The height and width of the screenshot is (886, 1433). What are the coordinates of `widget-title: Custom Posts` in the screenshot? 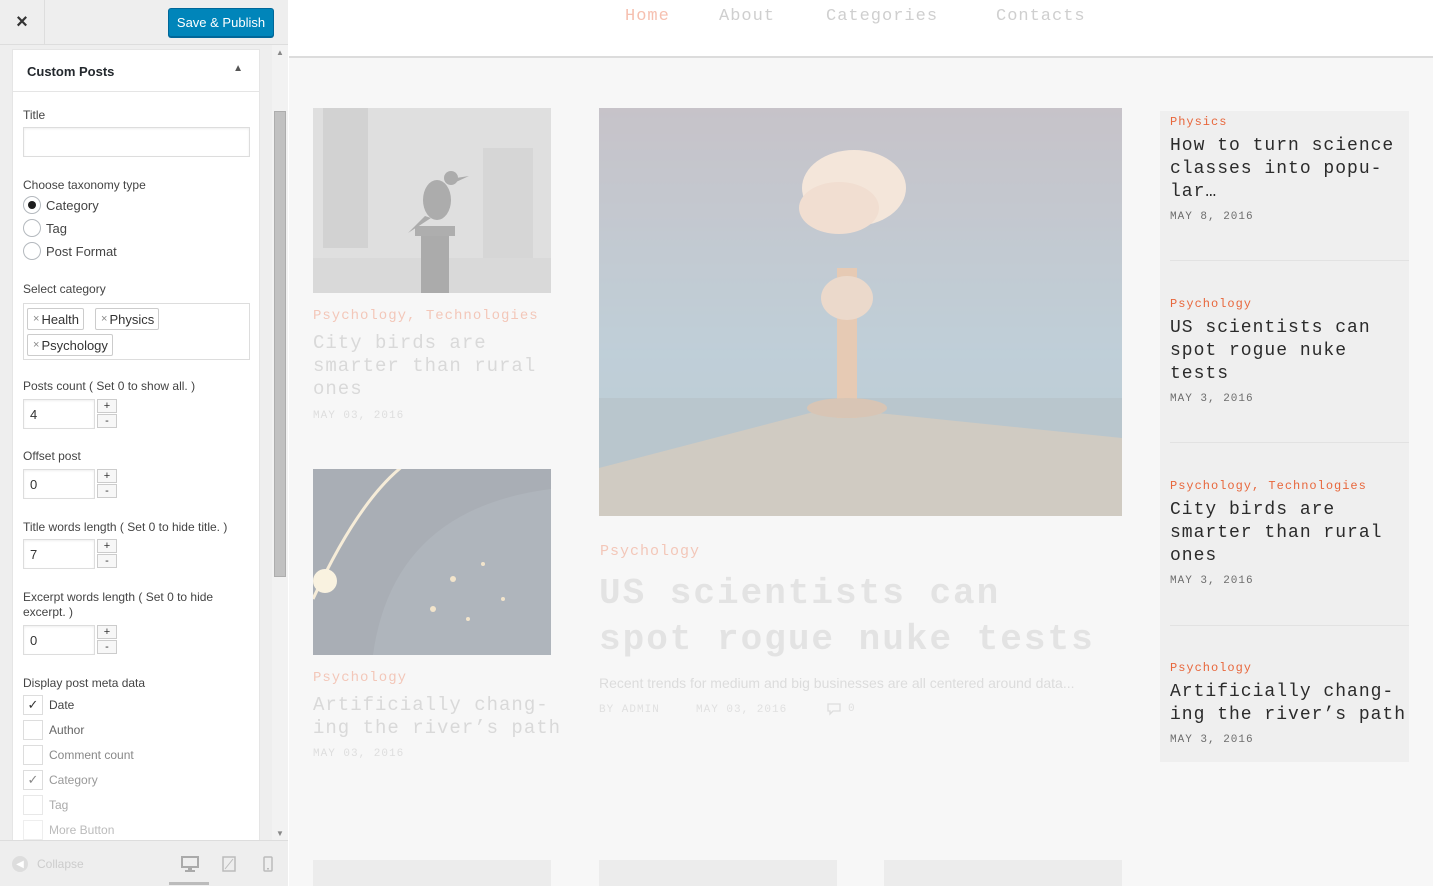 It's located at (71, 71).